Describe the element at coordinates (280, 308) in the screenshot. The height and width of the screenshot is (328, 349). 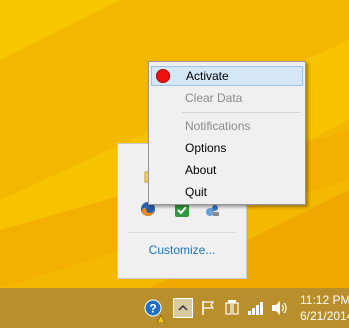
I see `volume-icon` at that location.